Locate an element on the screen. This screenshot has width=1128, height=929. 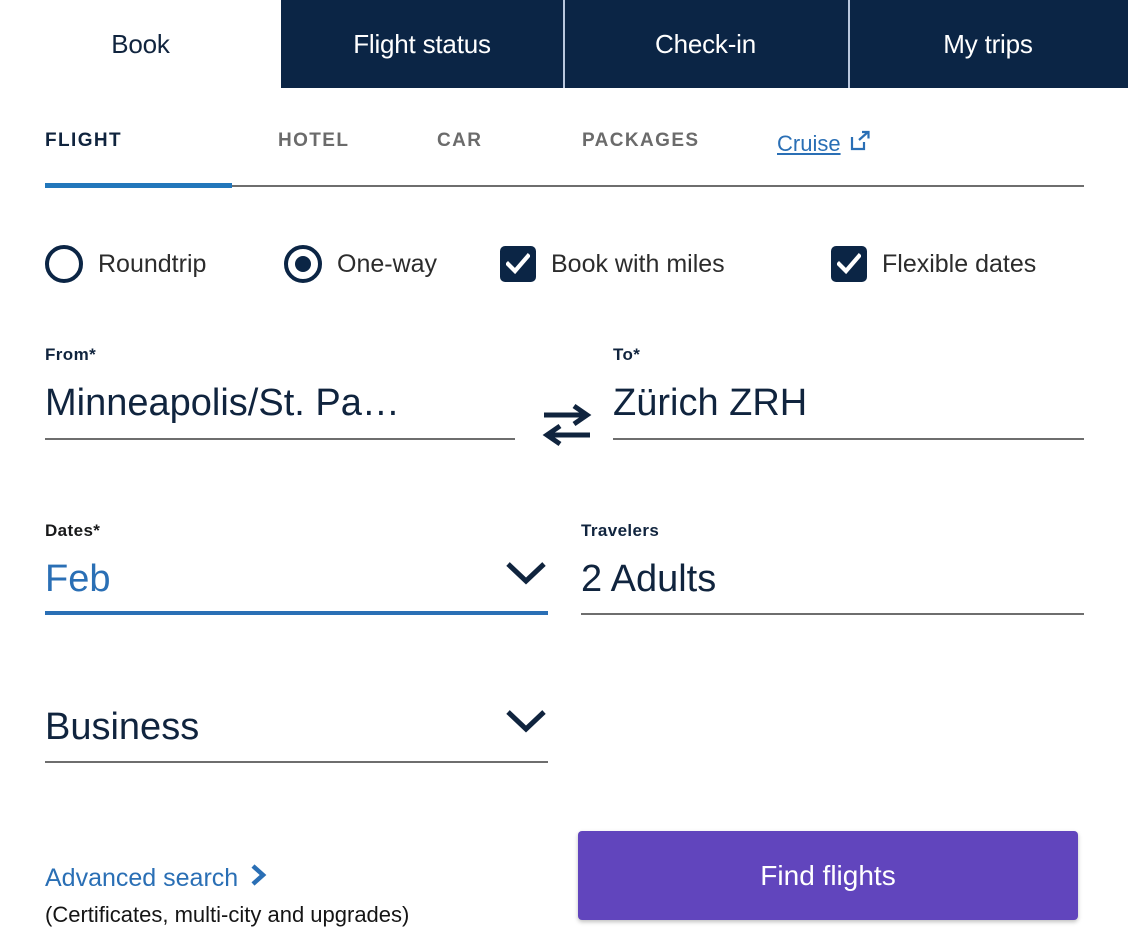
radio-one-way: One-way is located at coordinates (392, 264).